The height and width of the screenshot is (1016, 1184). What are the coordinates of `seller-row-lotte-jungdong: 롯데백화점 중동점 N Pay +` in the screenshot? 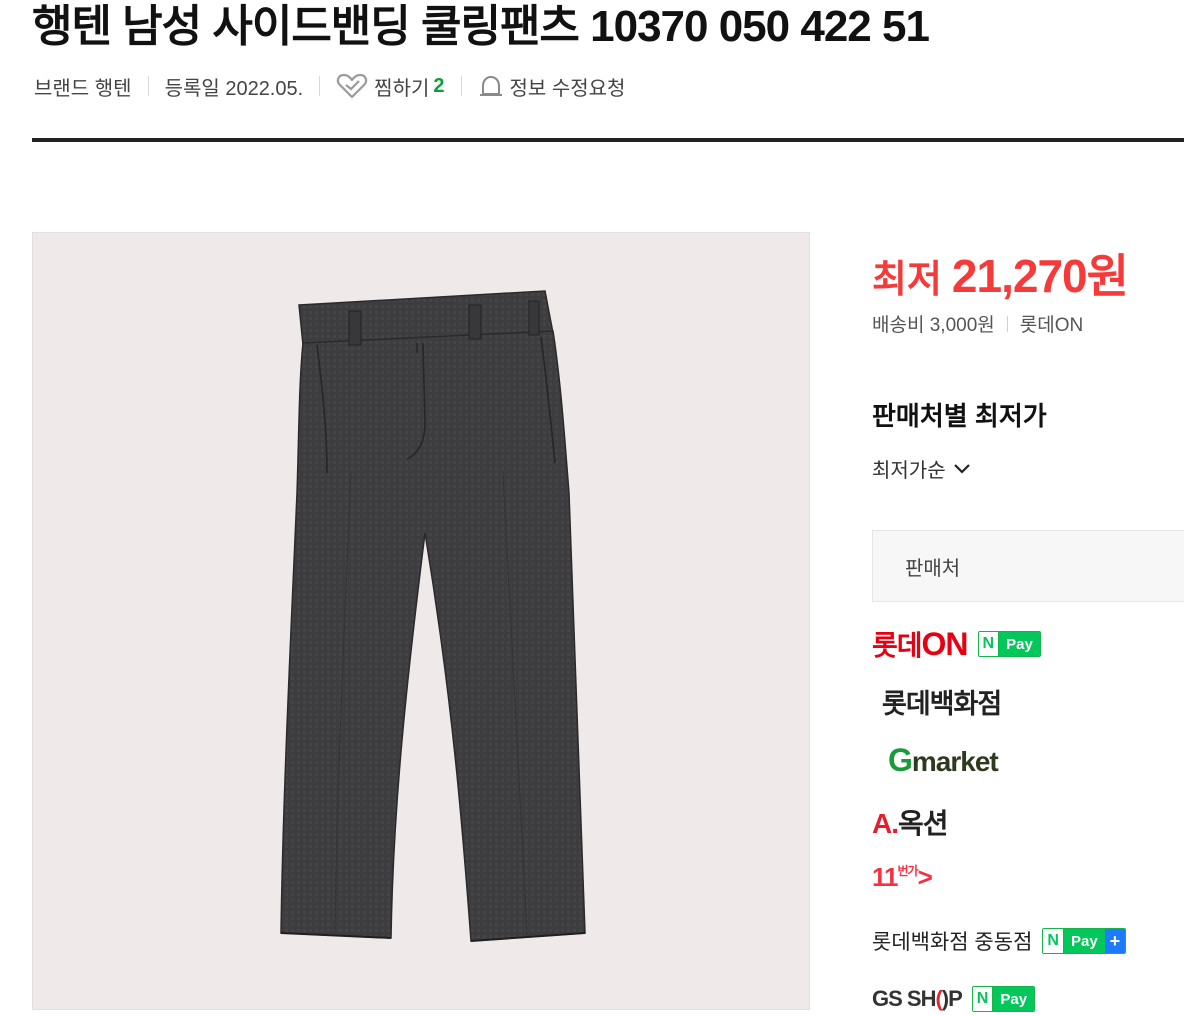 It's located at (999, 941).